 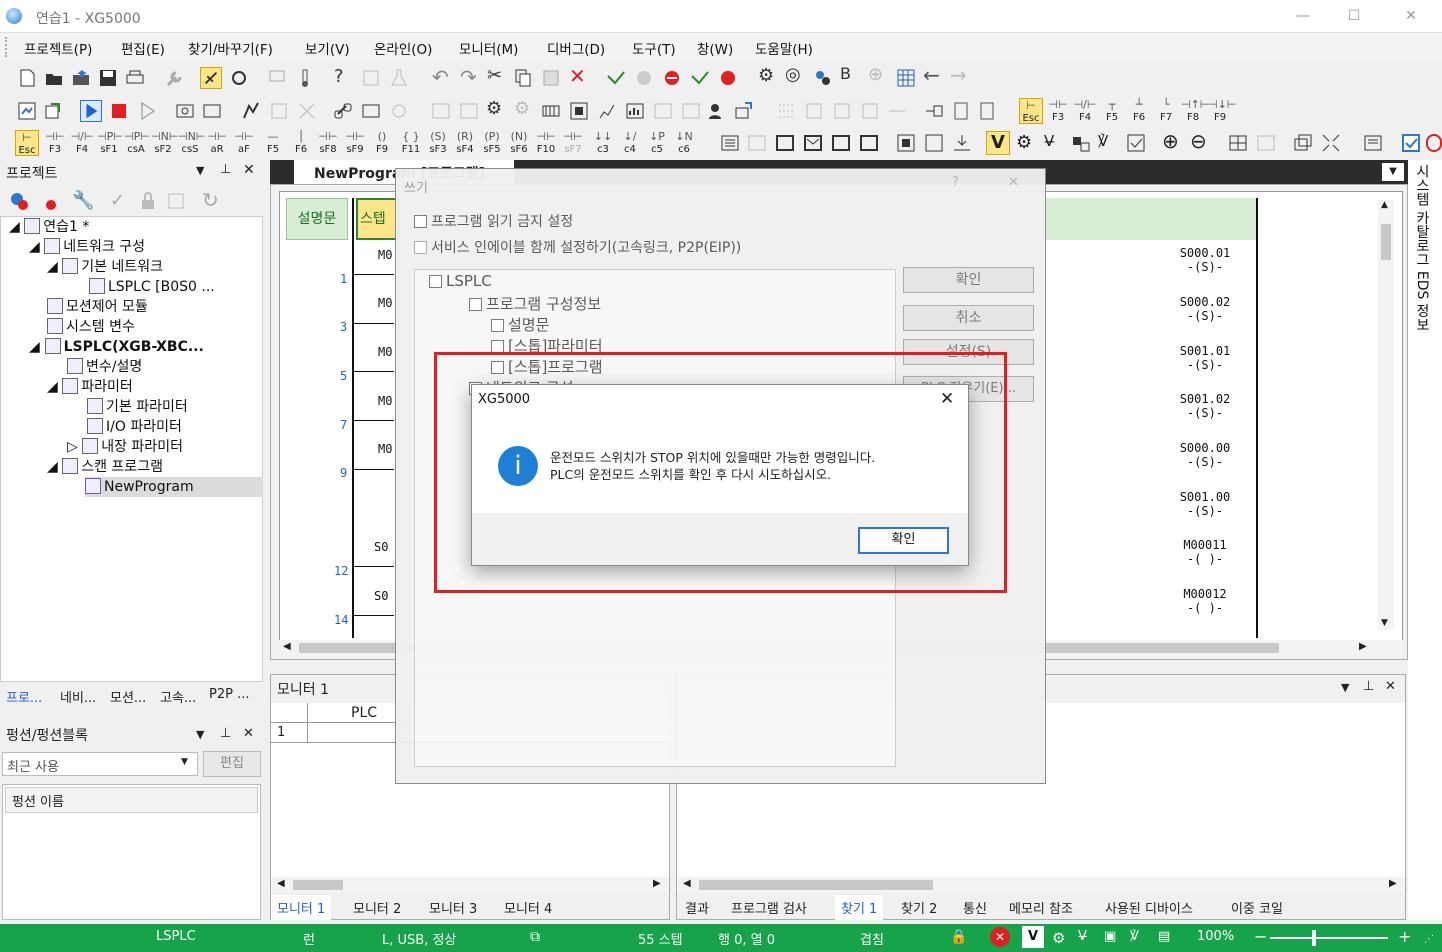 I want to click on view-comment-icon, so click(x=869, y=143).